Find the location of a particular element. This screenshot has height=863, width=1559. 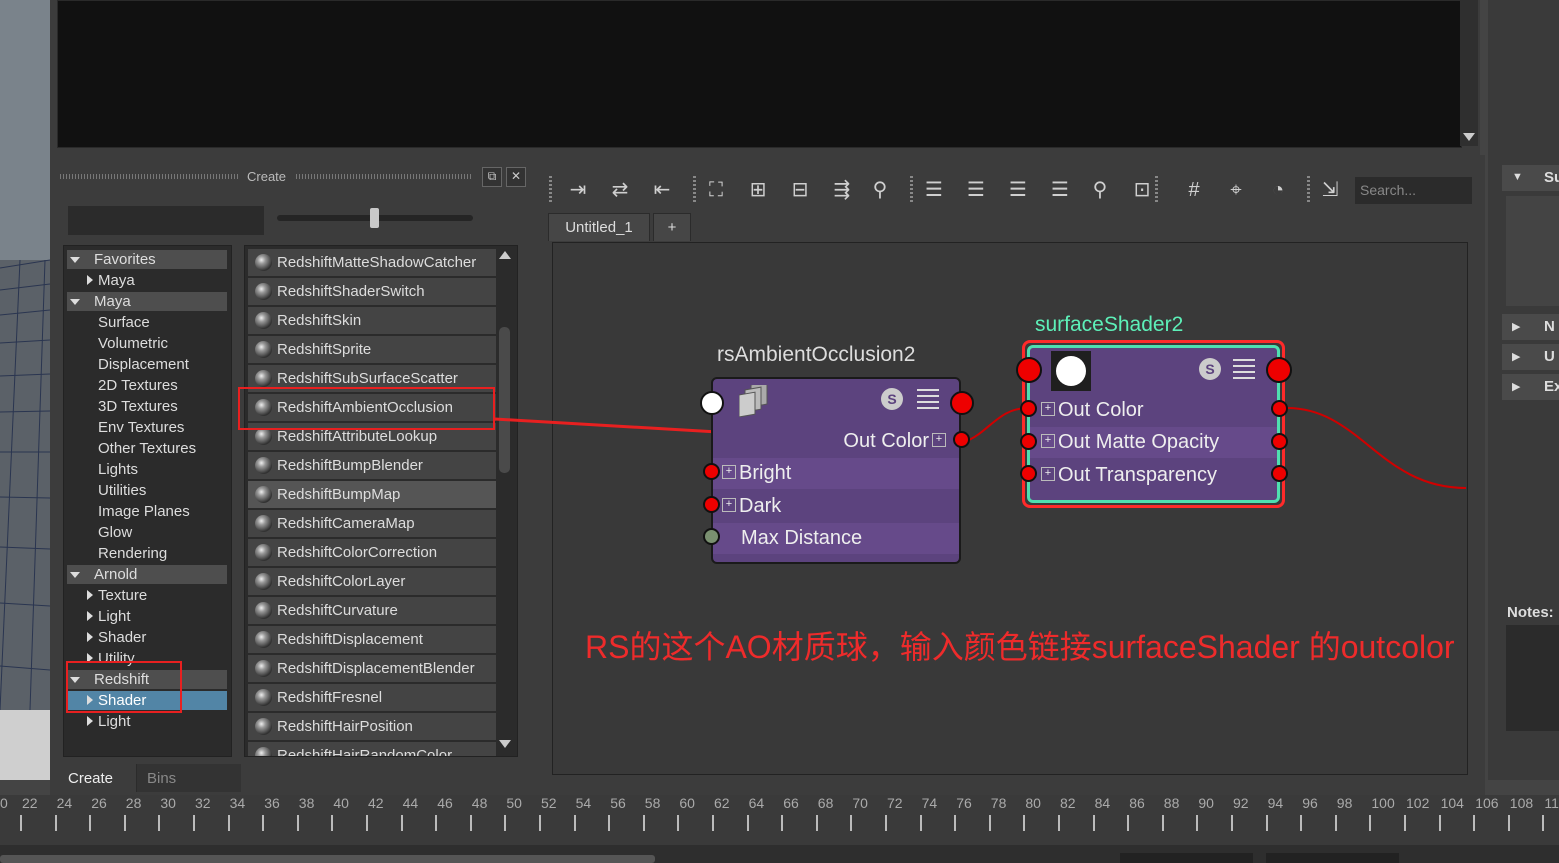

node-title: rsAmbientOcclusion2 is located at coordinates (816, 355).